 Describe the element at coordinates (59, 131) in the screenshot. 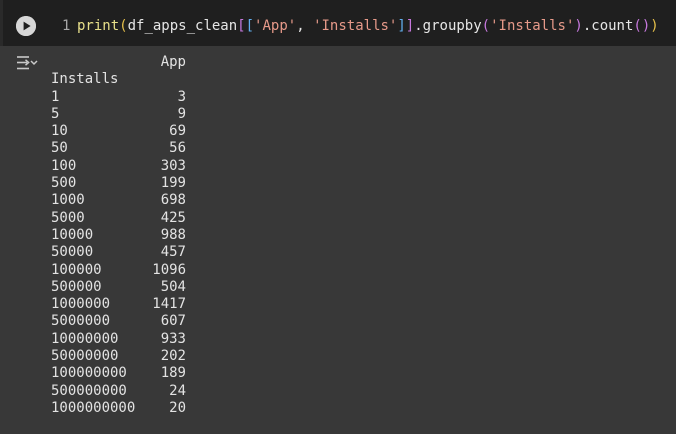

I see `output-installs-value: 10` at that location.